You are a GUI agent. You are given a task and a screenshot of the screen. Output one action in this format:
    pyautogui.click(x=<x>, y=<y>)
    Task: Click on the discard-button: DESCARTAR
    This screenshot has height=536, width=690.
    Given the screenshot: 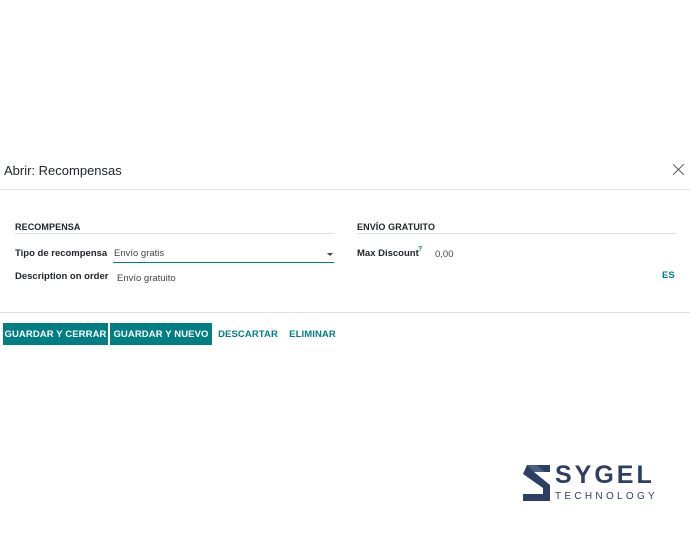 What is the action you would take?
    pyautogui.click(x=248, y=334)
    